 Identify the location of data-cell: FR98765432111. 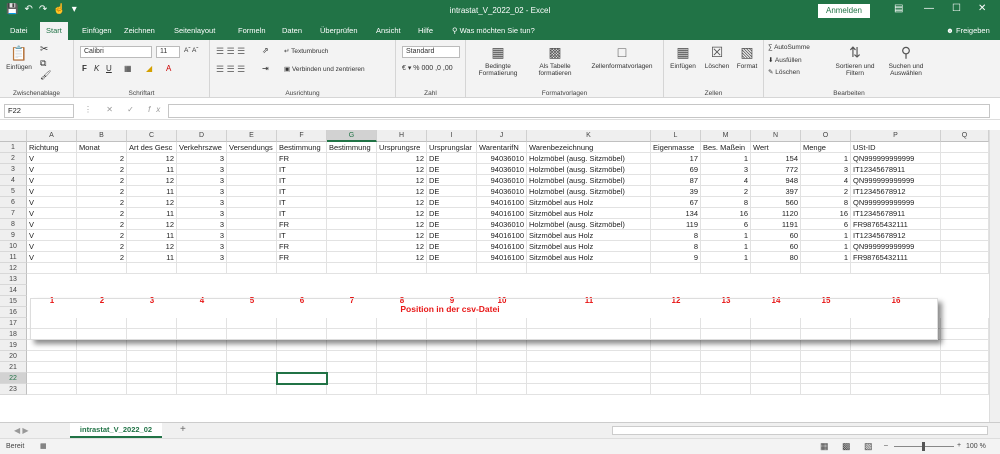
(896, 257).